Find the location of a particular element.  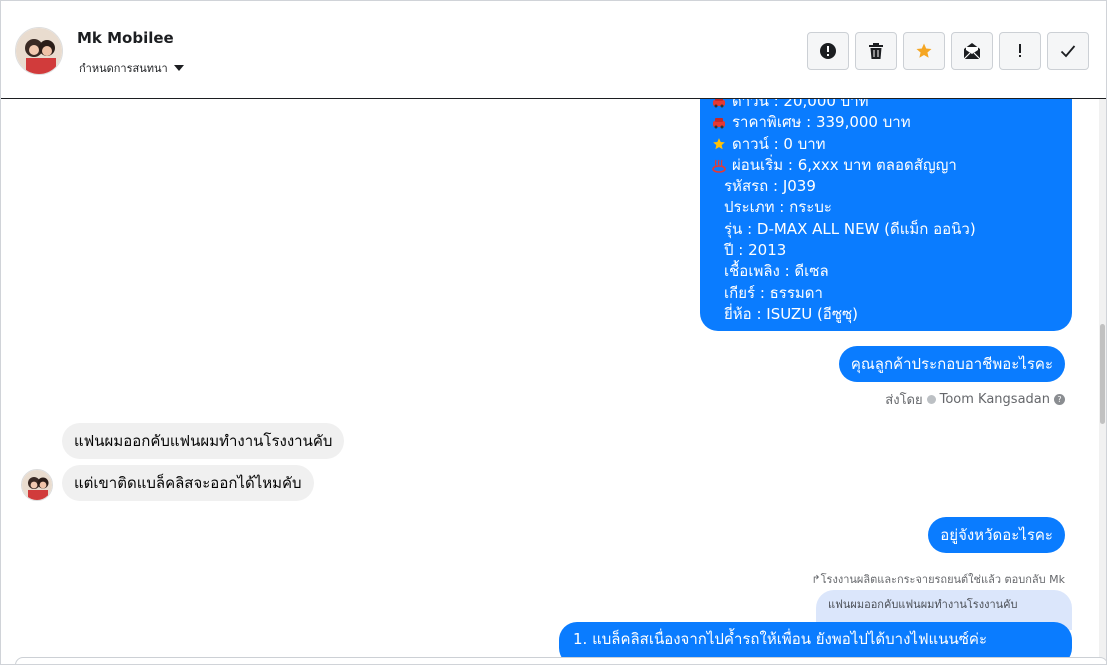

caret-down-icon is located at coordinates (178, 68).